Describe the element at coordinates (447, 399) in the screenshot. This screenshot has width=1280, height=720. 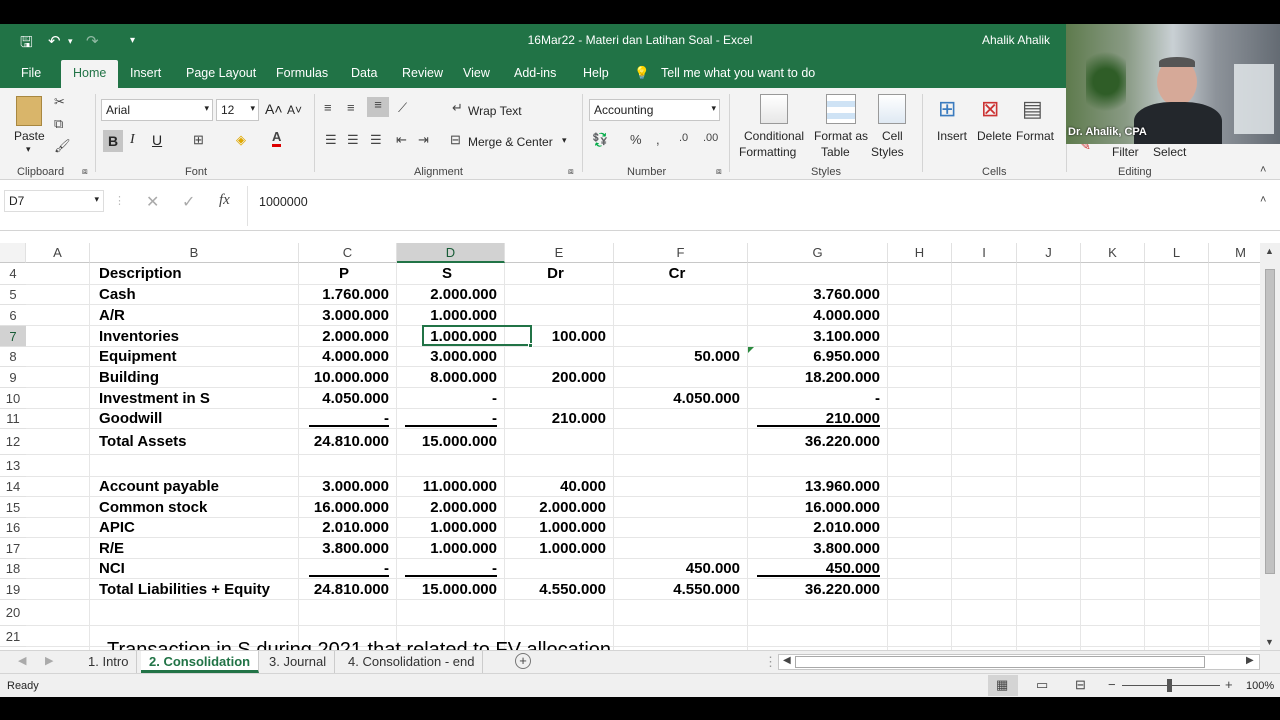
I see `cell-d: -` at that location.